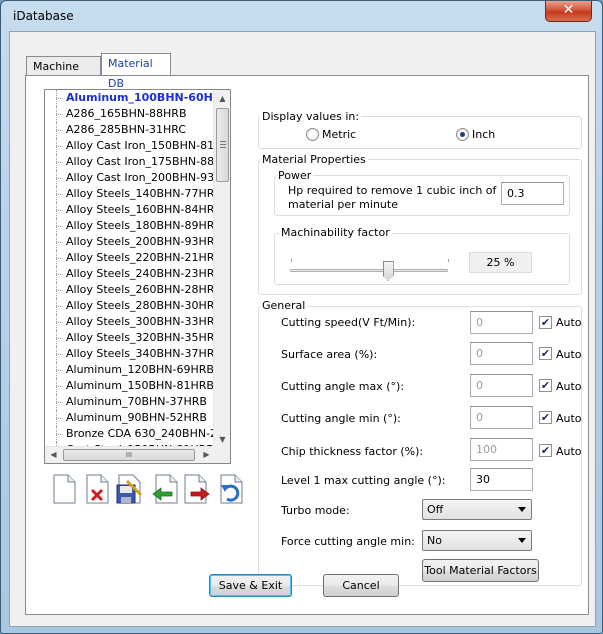 The image size is (603, 634). Describe the element at coordinates (501, 417) in the screenshot. I see `cutting-angle-min-input: 0` at that location.